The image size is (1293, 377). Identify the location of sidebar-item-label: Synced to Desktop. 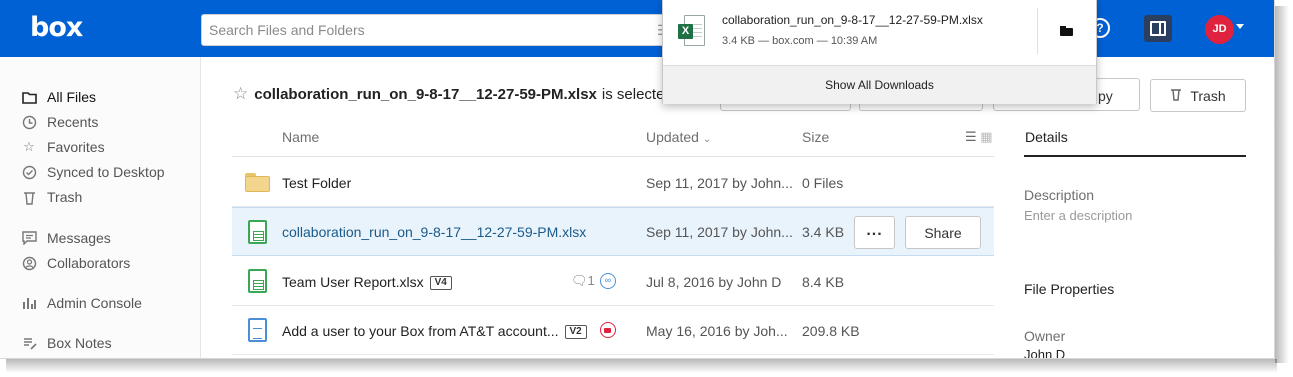
(106, 172).